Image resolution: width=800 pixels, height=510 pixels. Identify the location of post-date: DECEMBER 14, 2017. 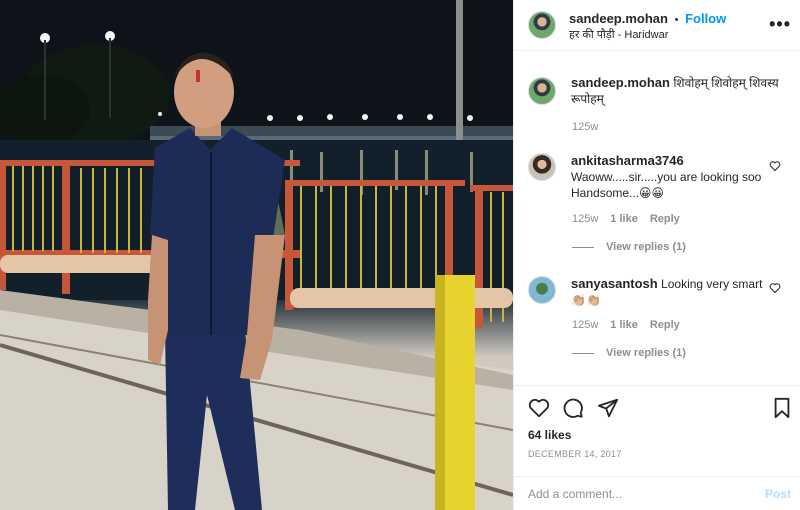
(575, 454).